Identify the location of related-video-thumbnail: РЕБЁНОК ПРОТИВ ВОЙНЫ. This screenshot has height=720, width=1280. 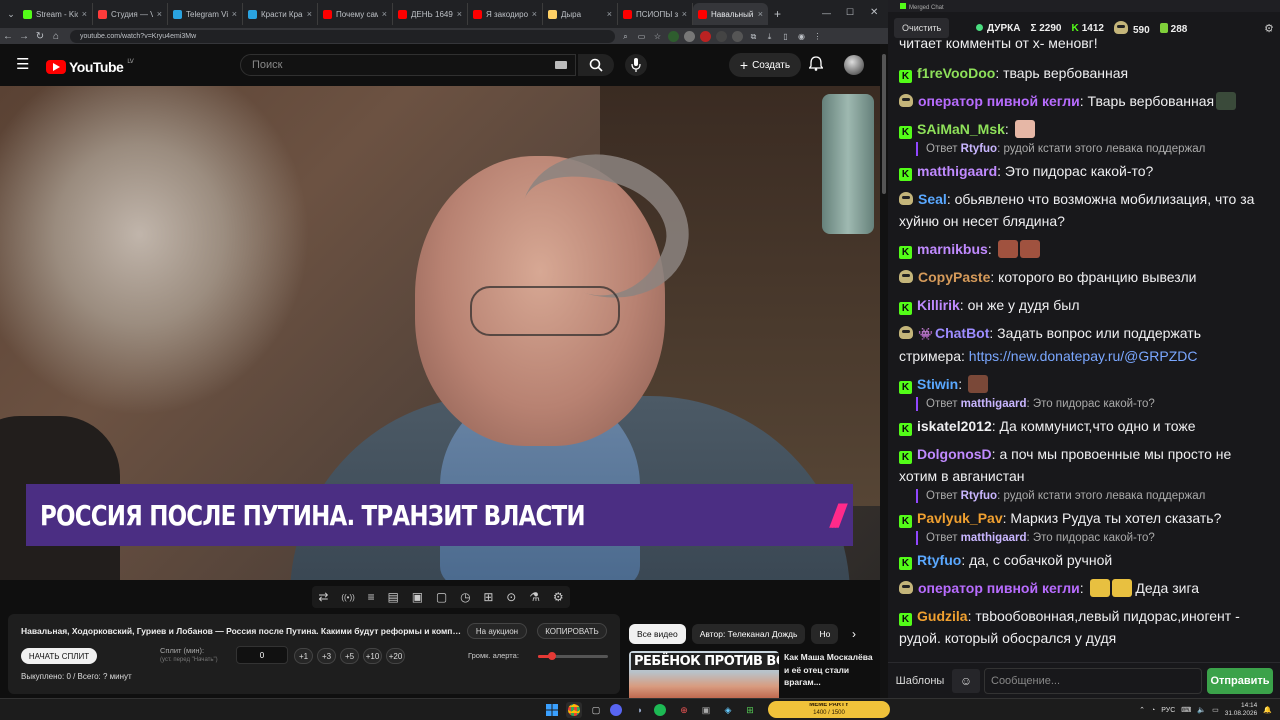
(704, 674).